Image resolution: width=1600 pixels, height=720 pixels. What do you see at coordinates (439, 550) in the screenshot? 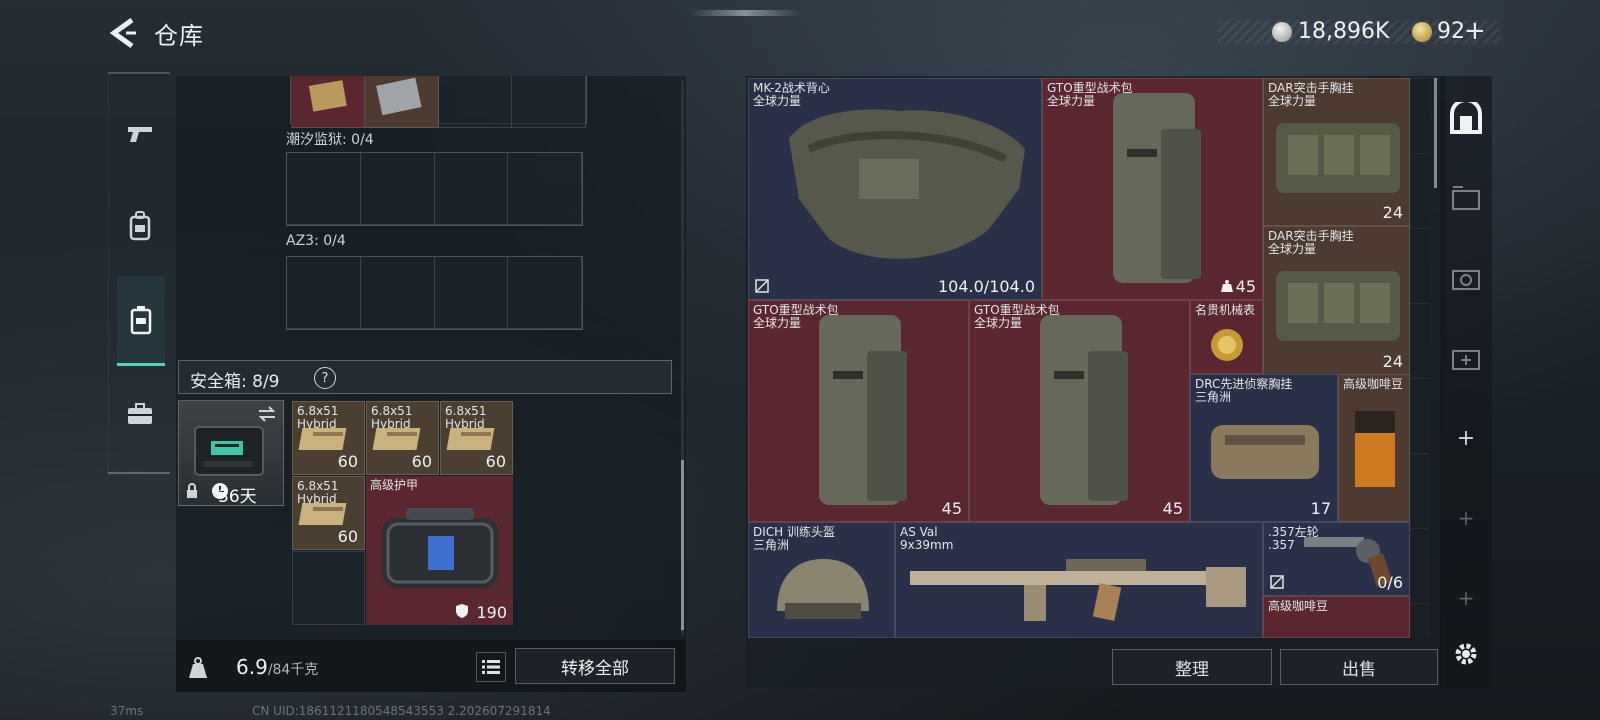
I see `armor-item: 高级护甲 190` at bounding box center [439, 550].